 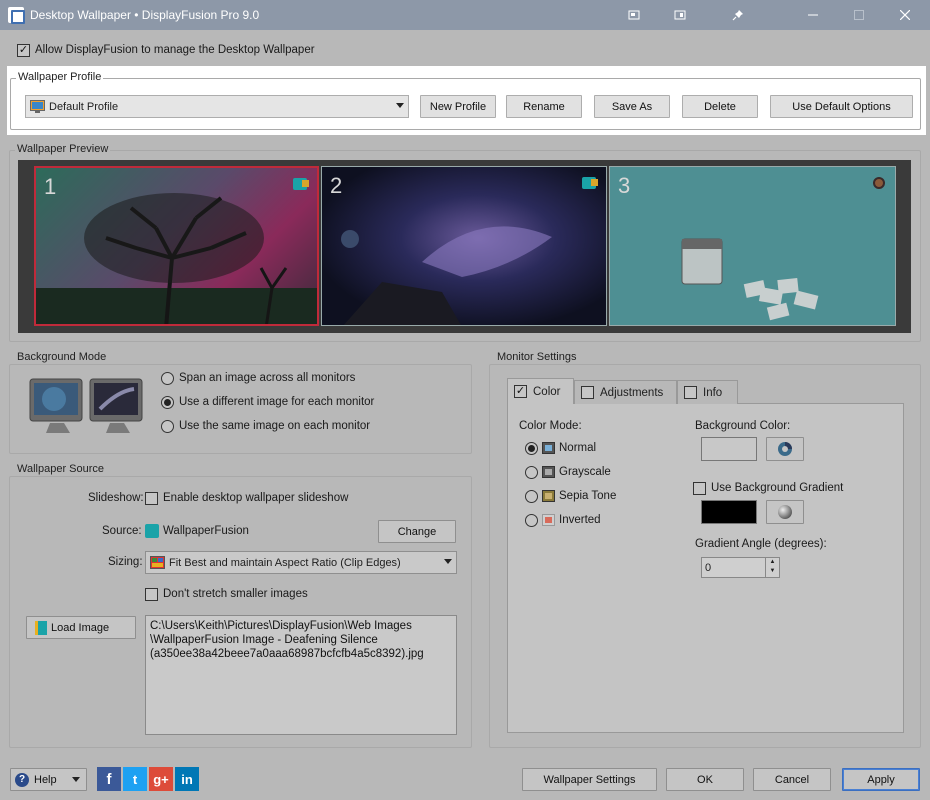 What do you see at coordinates (109, 779) in the screenshot?
I see `facebook-icon: f` at bounding box center [109, 779].